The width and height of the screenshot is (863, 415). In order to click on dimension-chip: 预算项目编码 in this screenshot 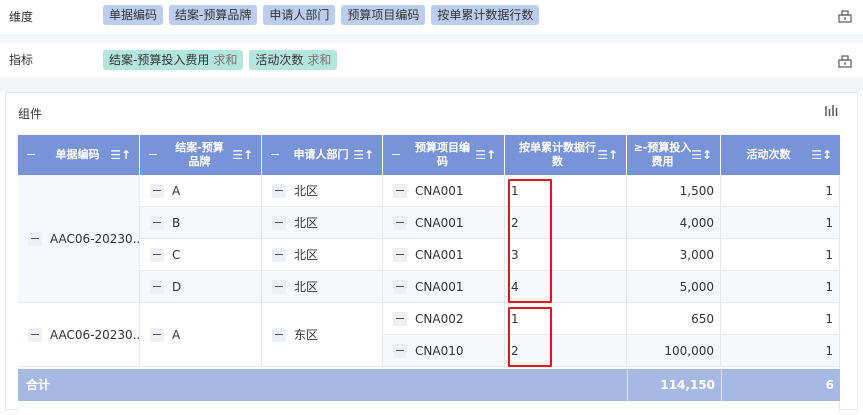, I will do `click(383, 15)`.